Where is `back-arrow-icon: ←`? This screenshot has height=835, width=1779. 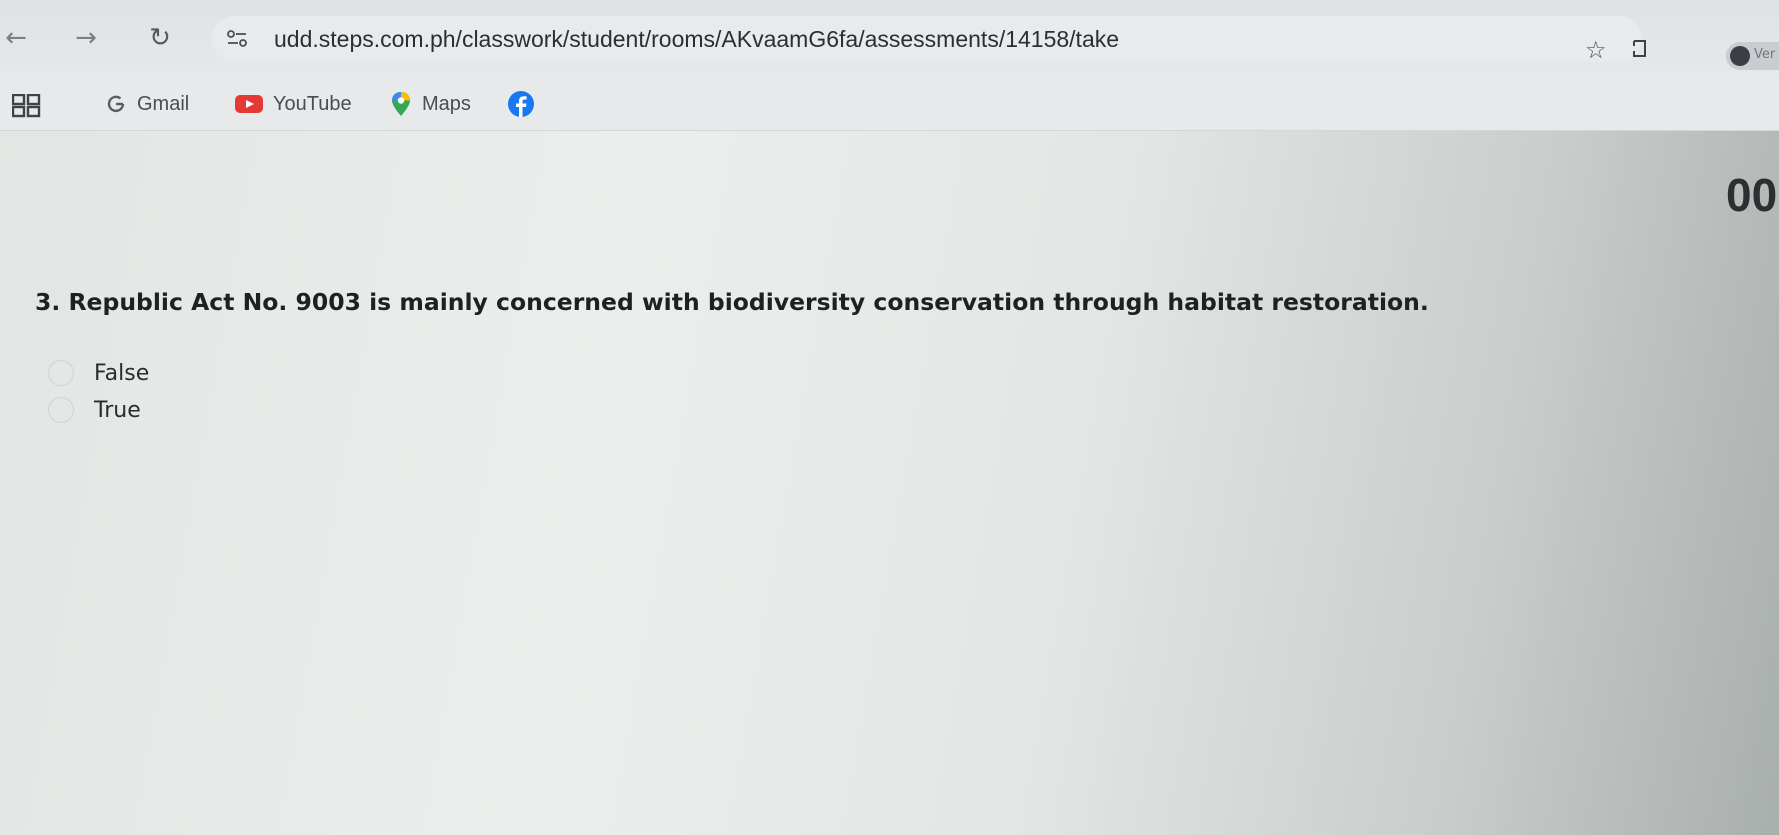 back-arrow-icon: ← is located at coordinates (16, 38).